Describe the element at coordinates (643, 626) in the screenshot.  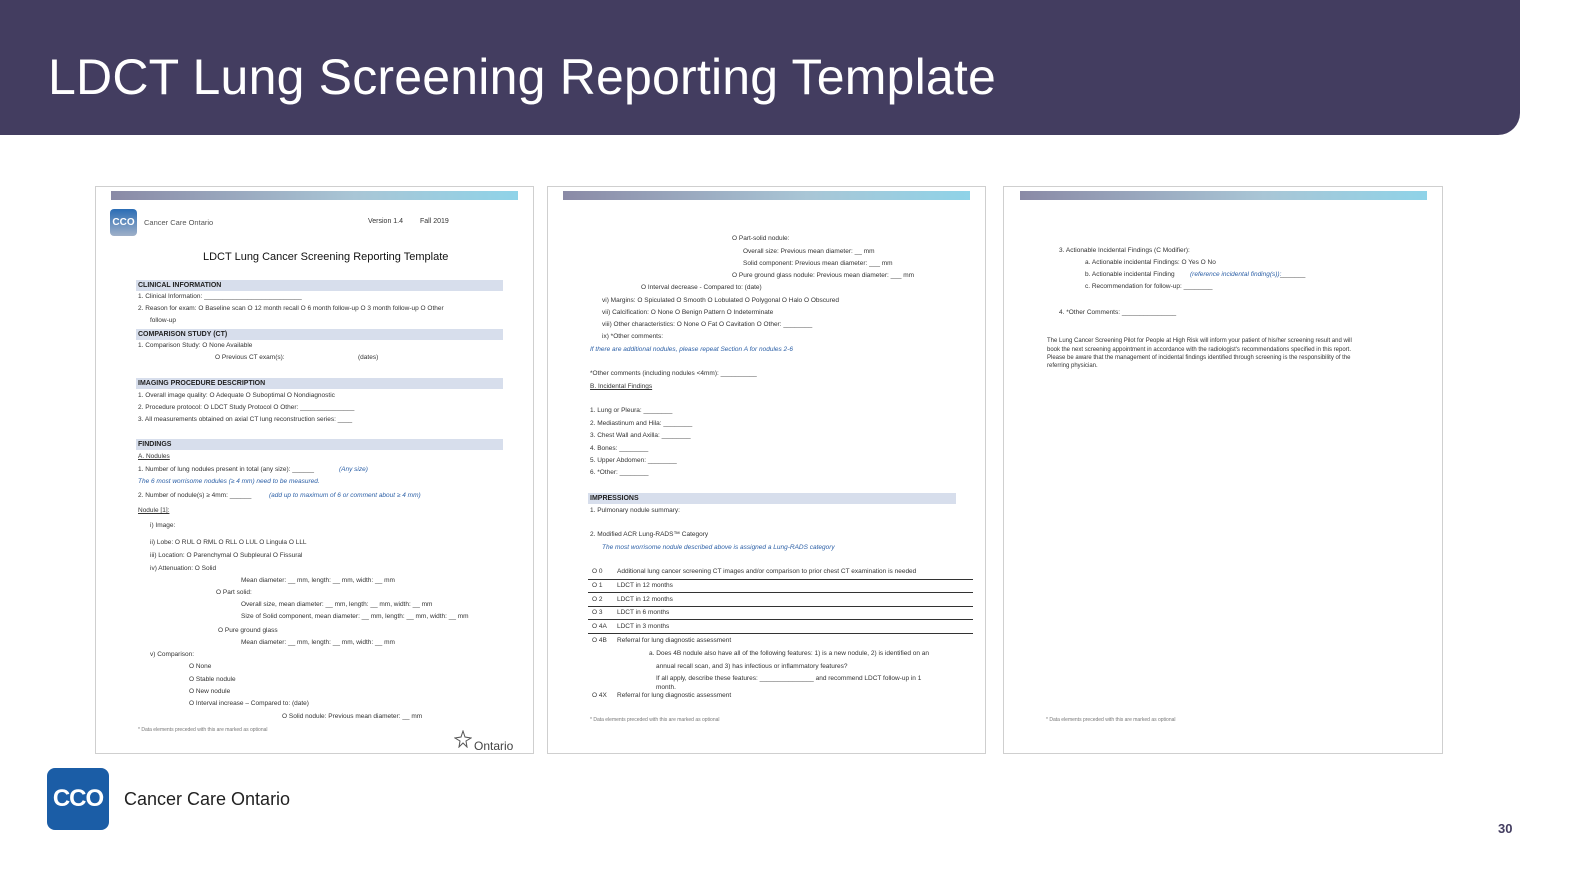
I see `cat-4a: LDCT in 3 months` at that location.